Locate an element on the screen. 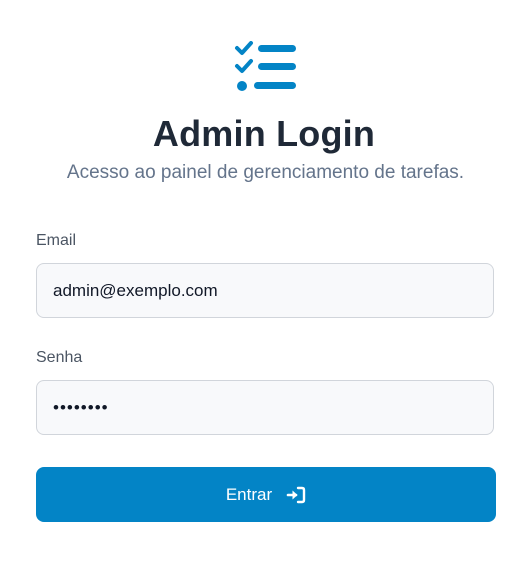 Image resolution: width=528 pixels, height=571 pixels. sign-in-icon is located at coordinates (296, 495).